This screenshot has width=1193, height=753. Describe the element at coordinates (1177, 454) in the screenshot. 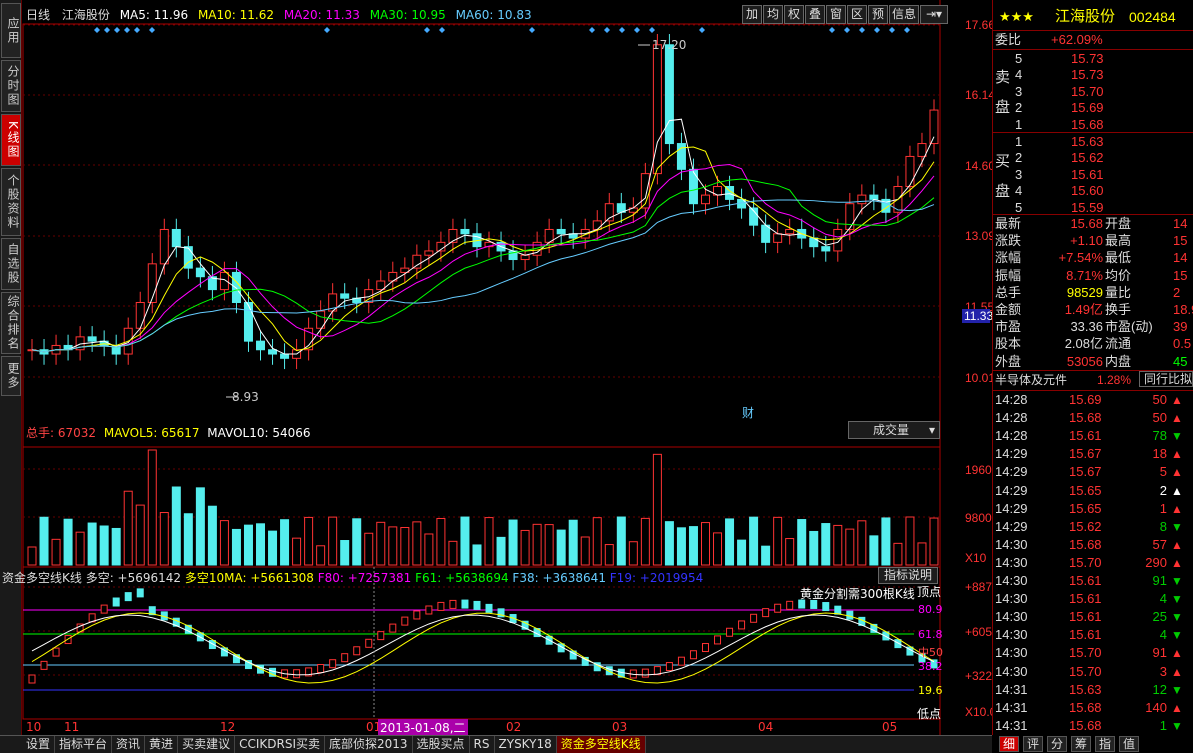

I see `arrow-up-icon: ▲` at that location.